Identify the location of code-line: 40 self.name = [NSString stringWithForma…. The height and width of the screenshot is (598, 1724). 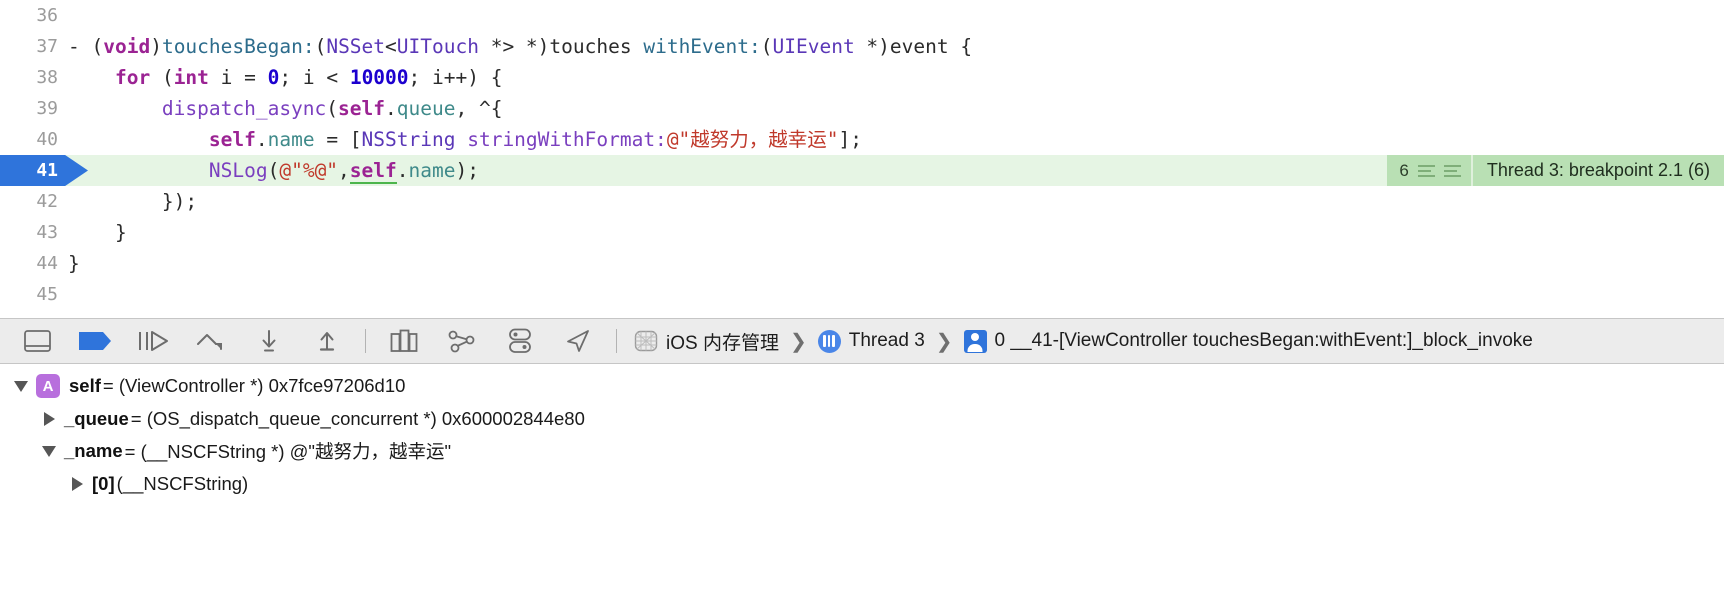
(862, 139).